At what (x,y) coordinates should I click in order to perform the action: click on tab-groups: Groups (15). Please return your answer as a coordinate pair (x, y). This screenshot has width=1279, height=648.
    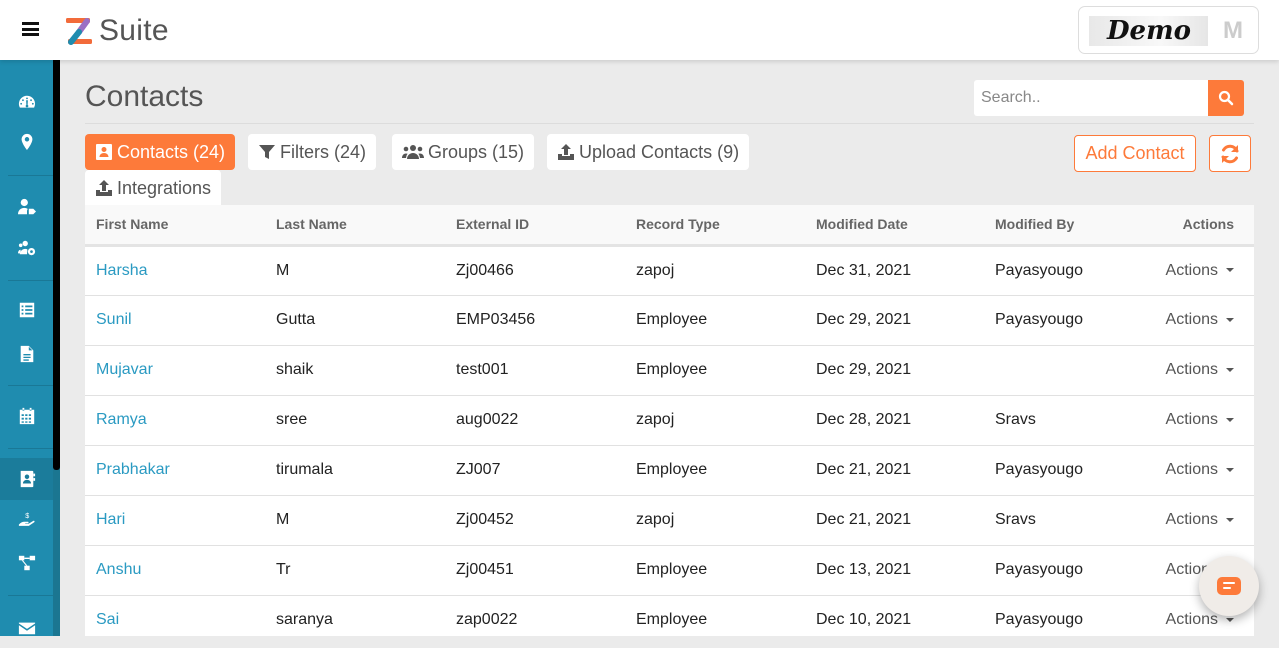
    Looking at the image, I should click on (463, 152).